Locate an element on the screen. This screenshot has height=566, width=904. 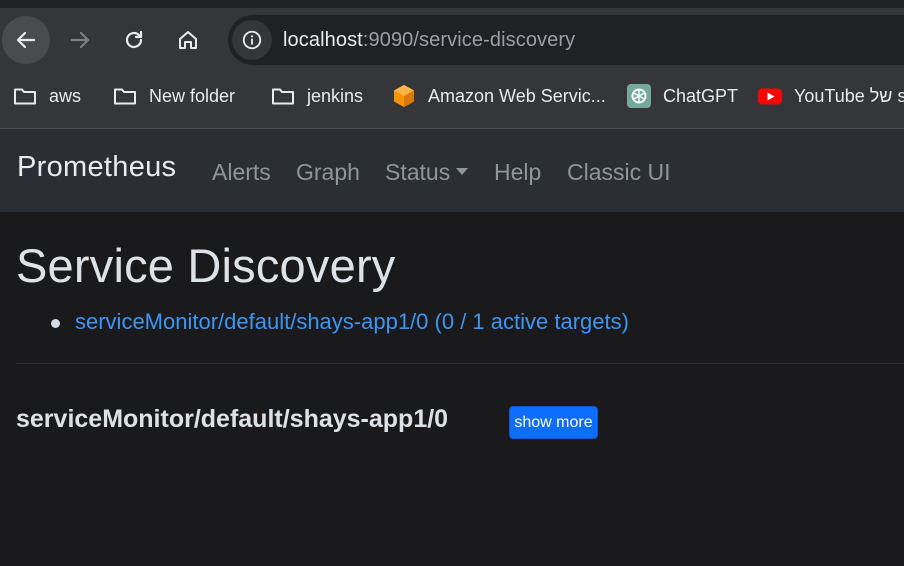
reload-icon is located at coordinates (134, 39).